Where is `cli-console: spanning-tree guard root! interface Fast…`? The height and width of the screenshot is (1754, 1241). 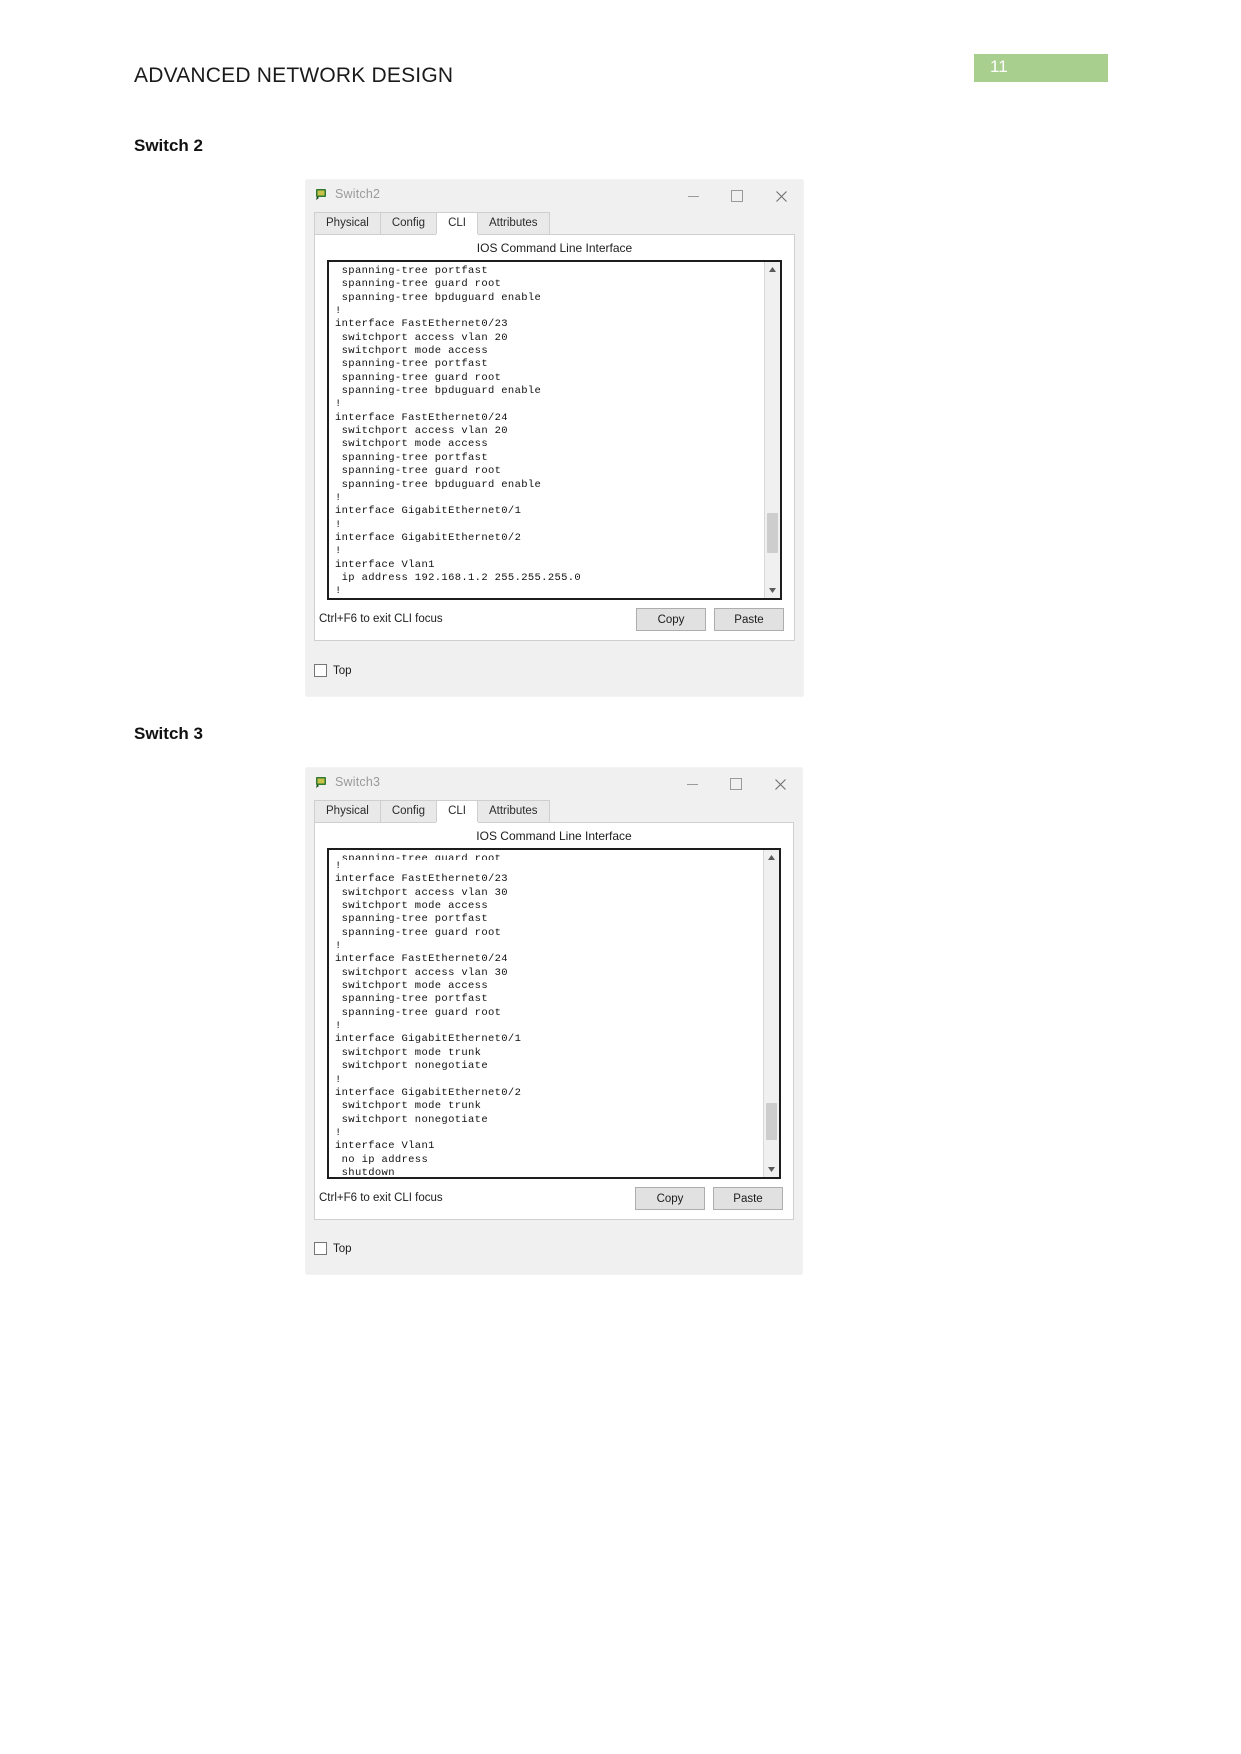 cli-console: spanning-tree guard root! interface Fast… is located at coordinates (554, 1013).